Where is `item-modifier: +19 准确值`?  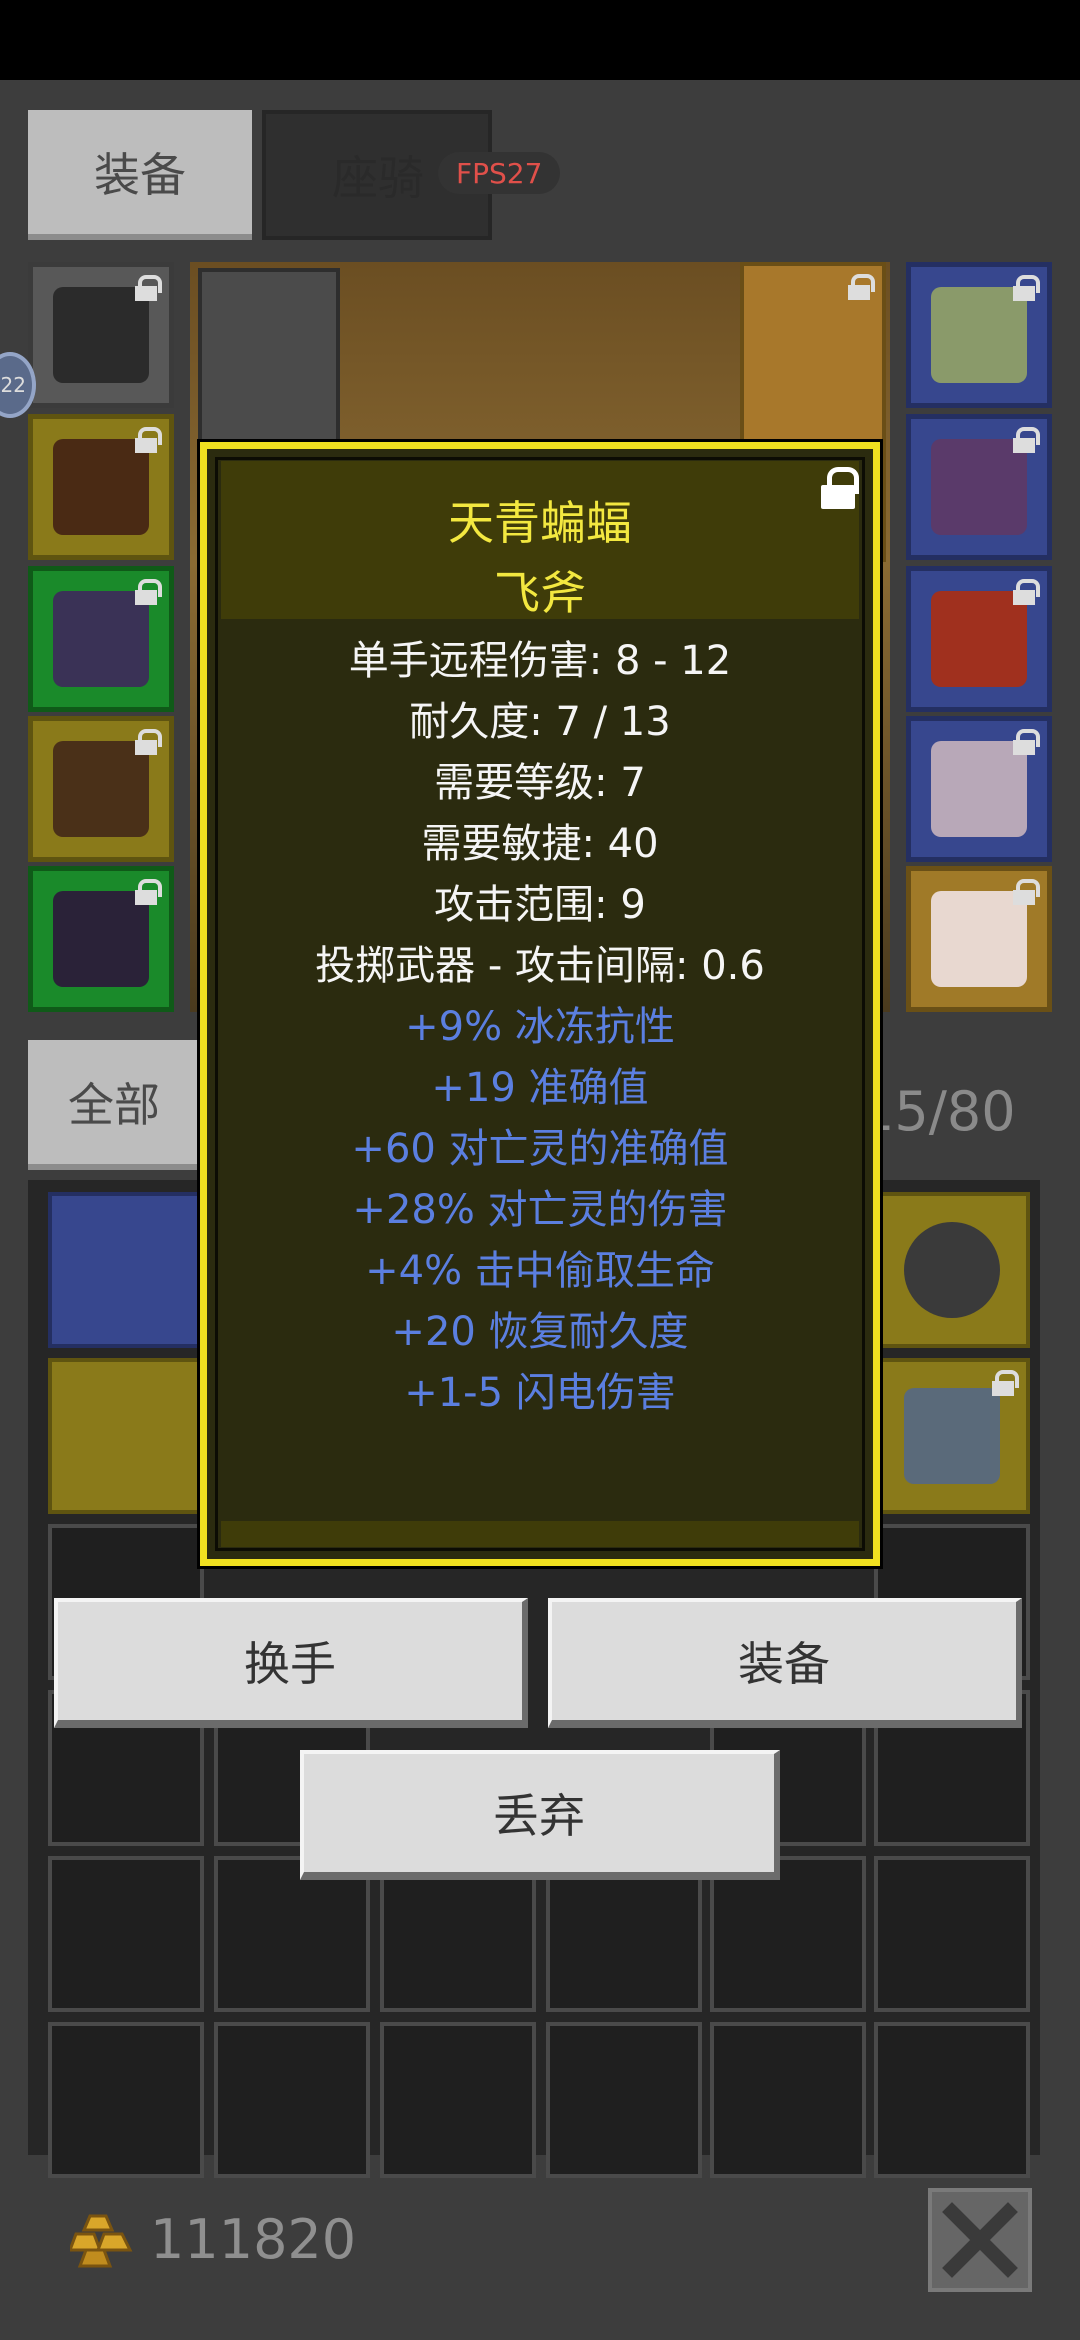
item-modifier: +19 准确值 is located at coordinates (540, 1088).